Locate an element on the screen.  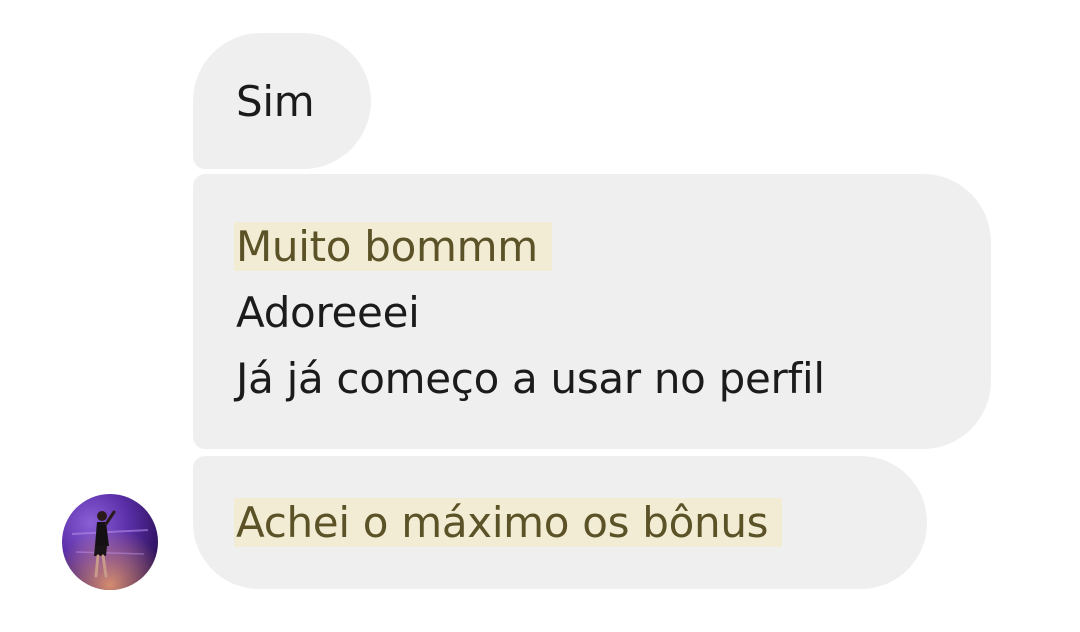
message-text-line: Achei o máximo os bônus is located at coordinates (580, 523).